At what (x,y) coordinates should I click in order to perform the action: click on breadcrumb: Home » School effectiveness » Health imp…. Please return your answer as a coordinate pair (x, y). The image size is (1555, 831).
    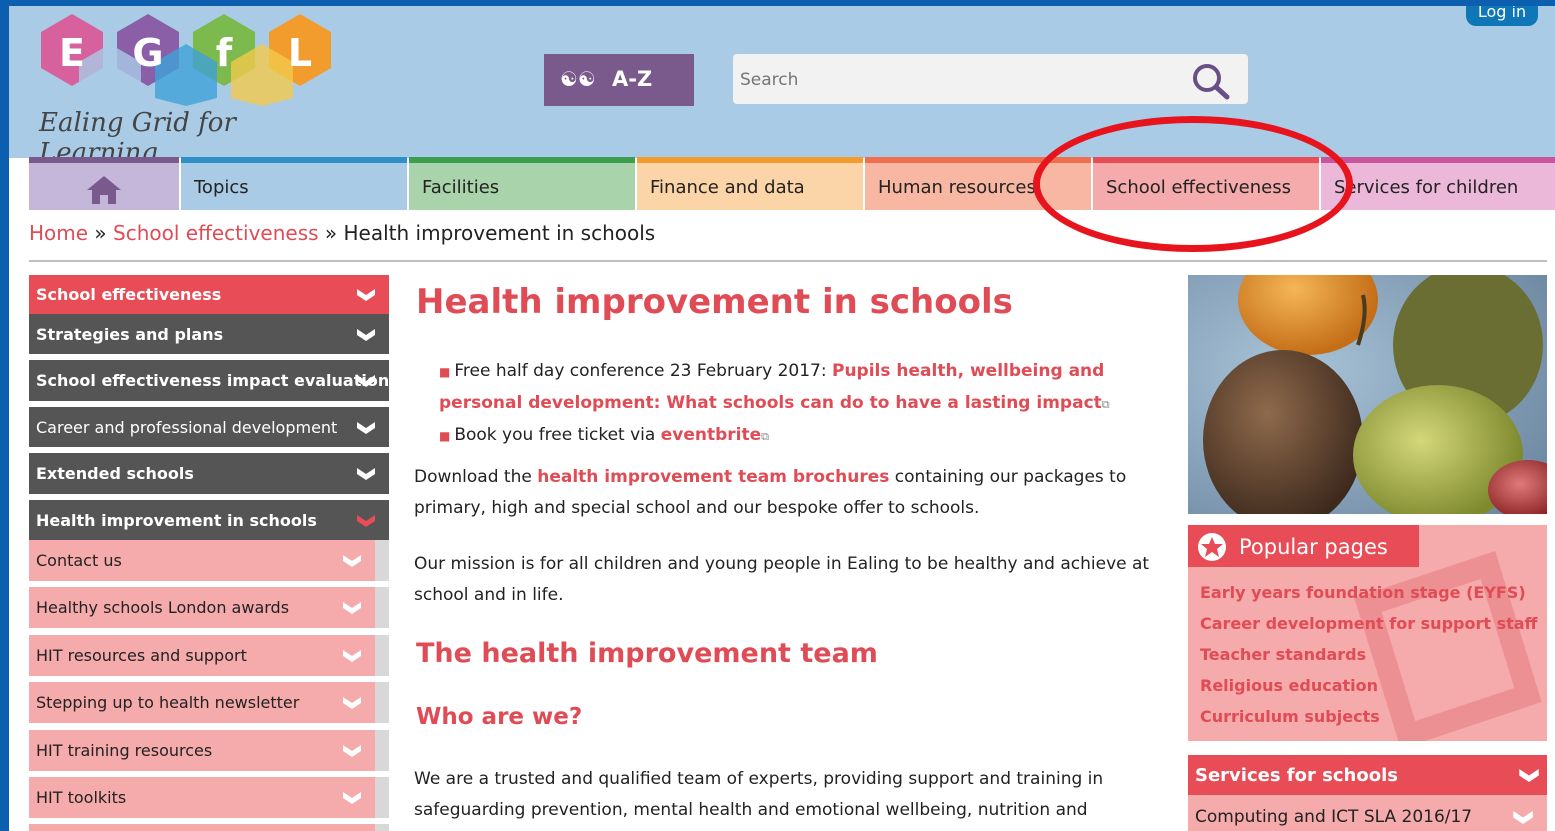
    Looking at the image, I should click on (342, 233).